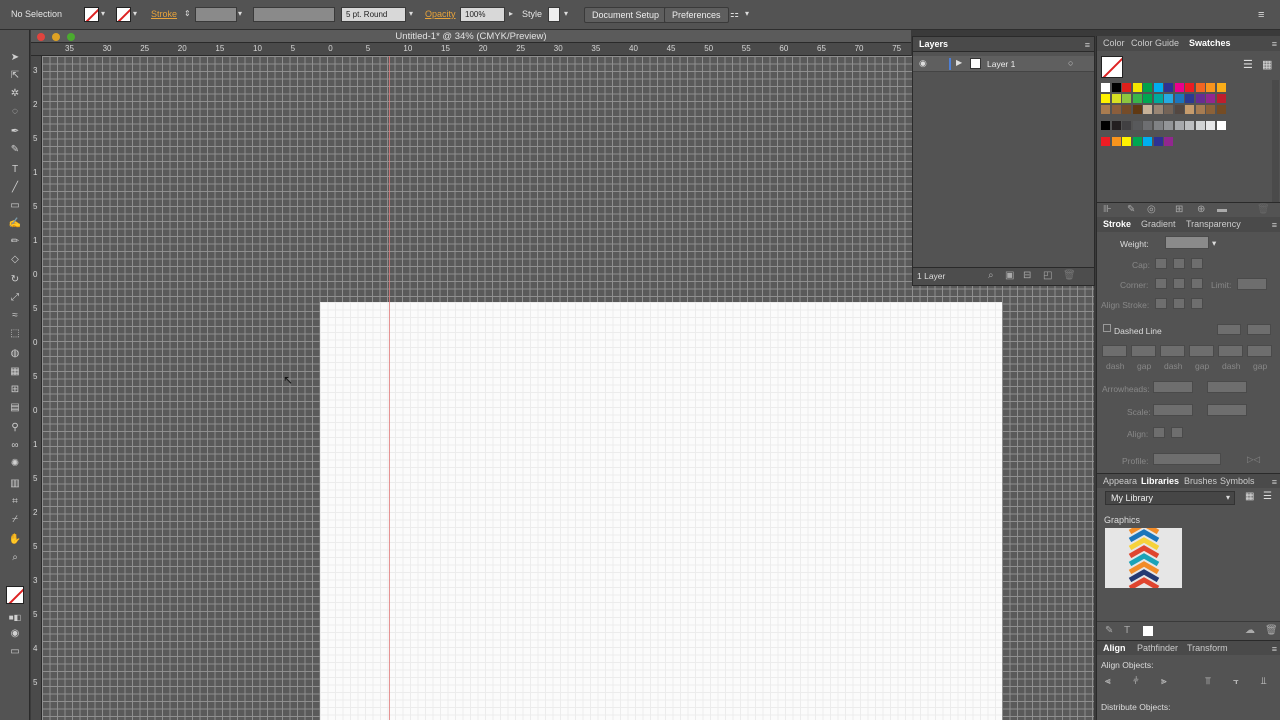 The height and width of the screenshot is (720, 1280). I want to click on scale-tool-icon: ⤢, so click(15, 298).